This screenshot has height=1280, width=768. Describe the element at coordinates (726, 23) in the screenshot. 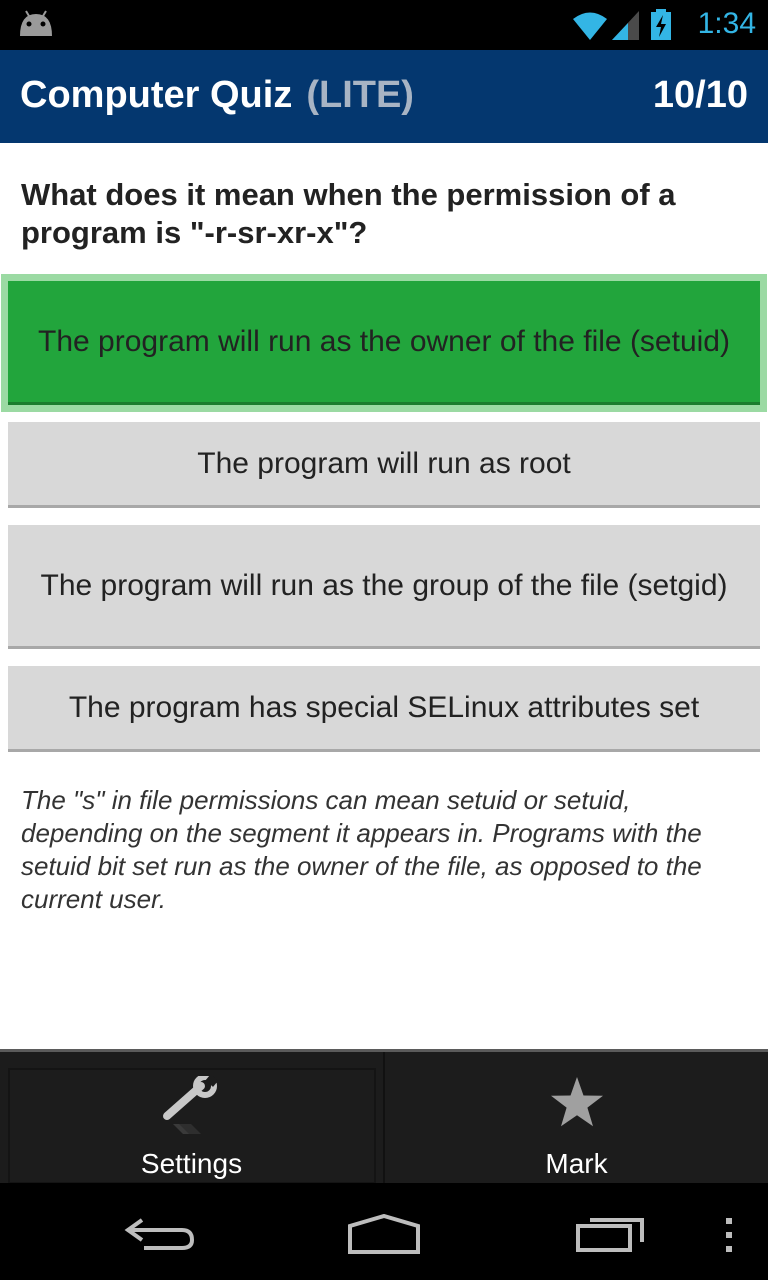

I see `status-clock: 1:34` at that location.